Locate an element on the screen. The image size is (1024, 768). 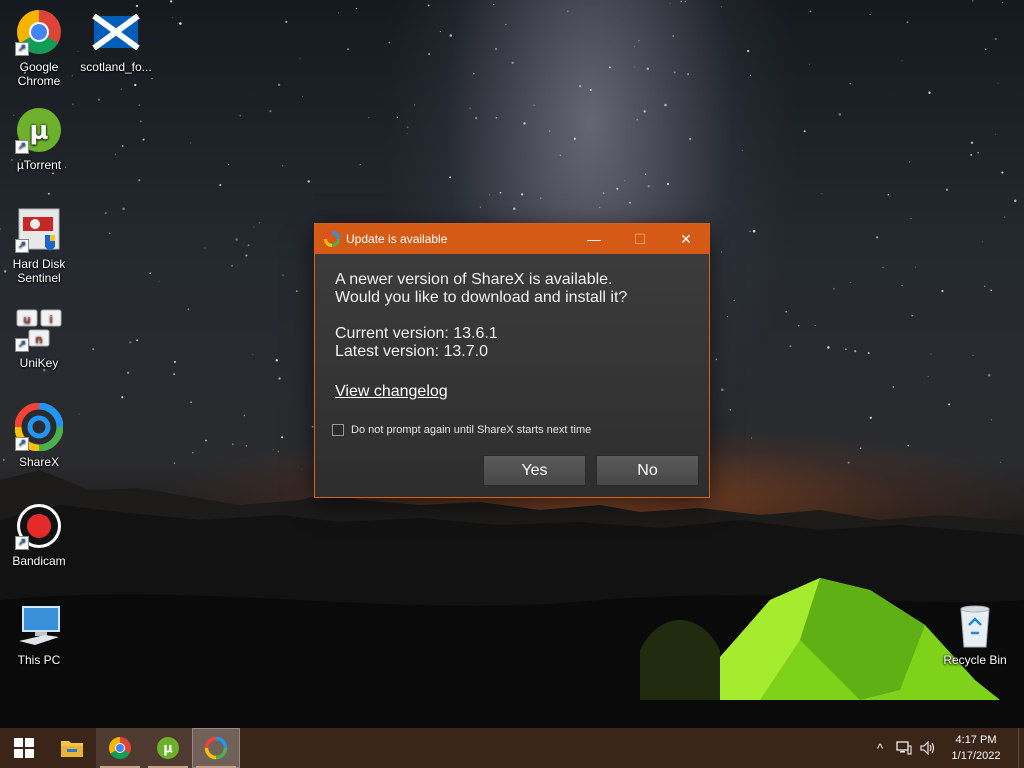
desktop-icon-label: Recycle Bin is located at coordinates (975, 660).